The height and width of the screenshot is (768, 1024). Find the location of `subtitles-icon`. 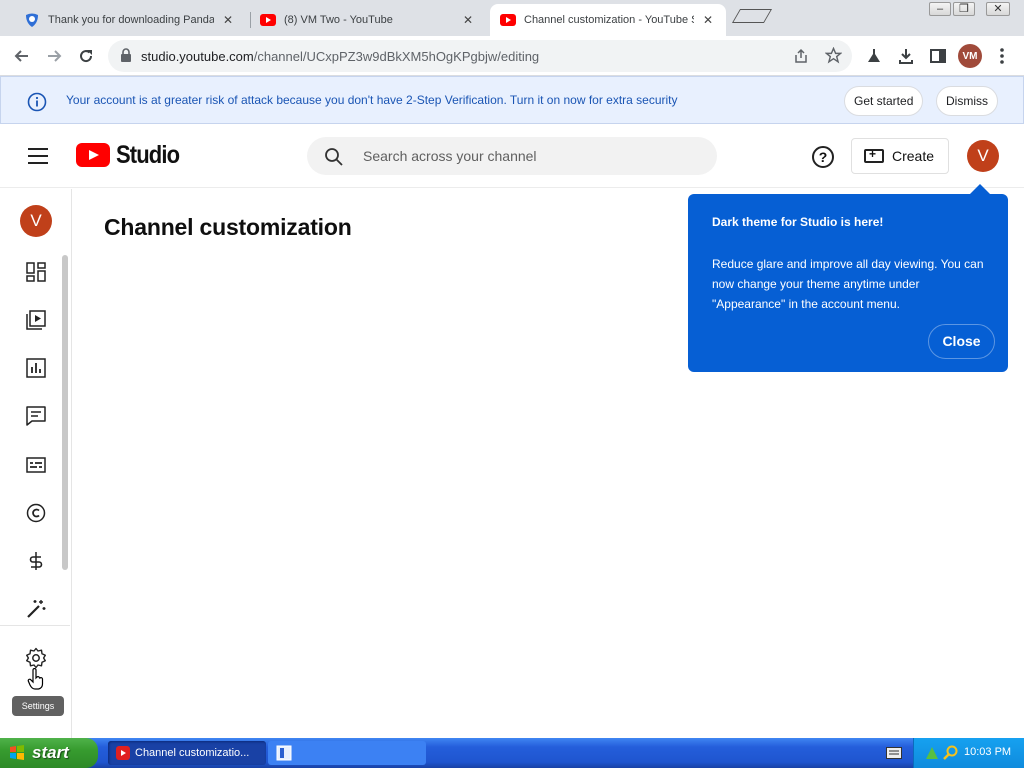

subtitles-icon is located at coordinates (36, 465).